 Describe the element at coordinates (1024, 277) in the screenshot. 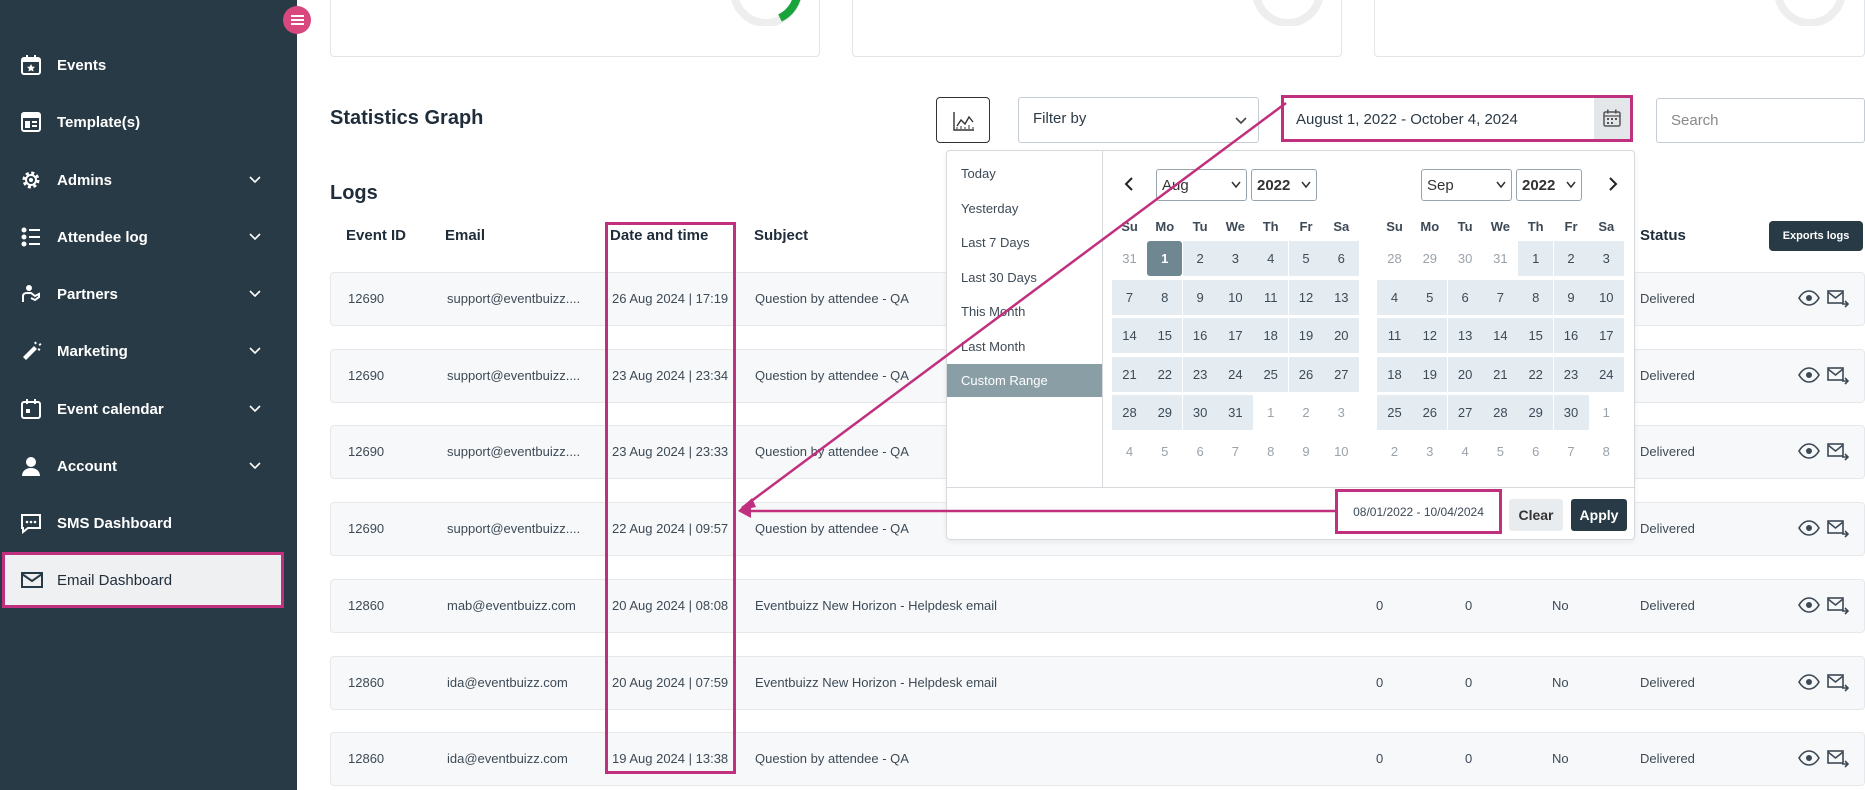

I see `range-option: Last 30 Days` at that location.